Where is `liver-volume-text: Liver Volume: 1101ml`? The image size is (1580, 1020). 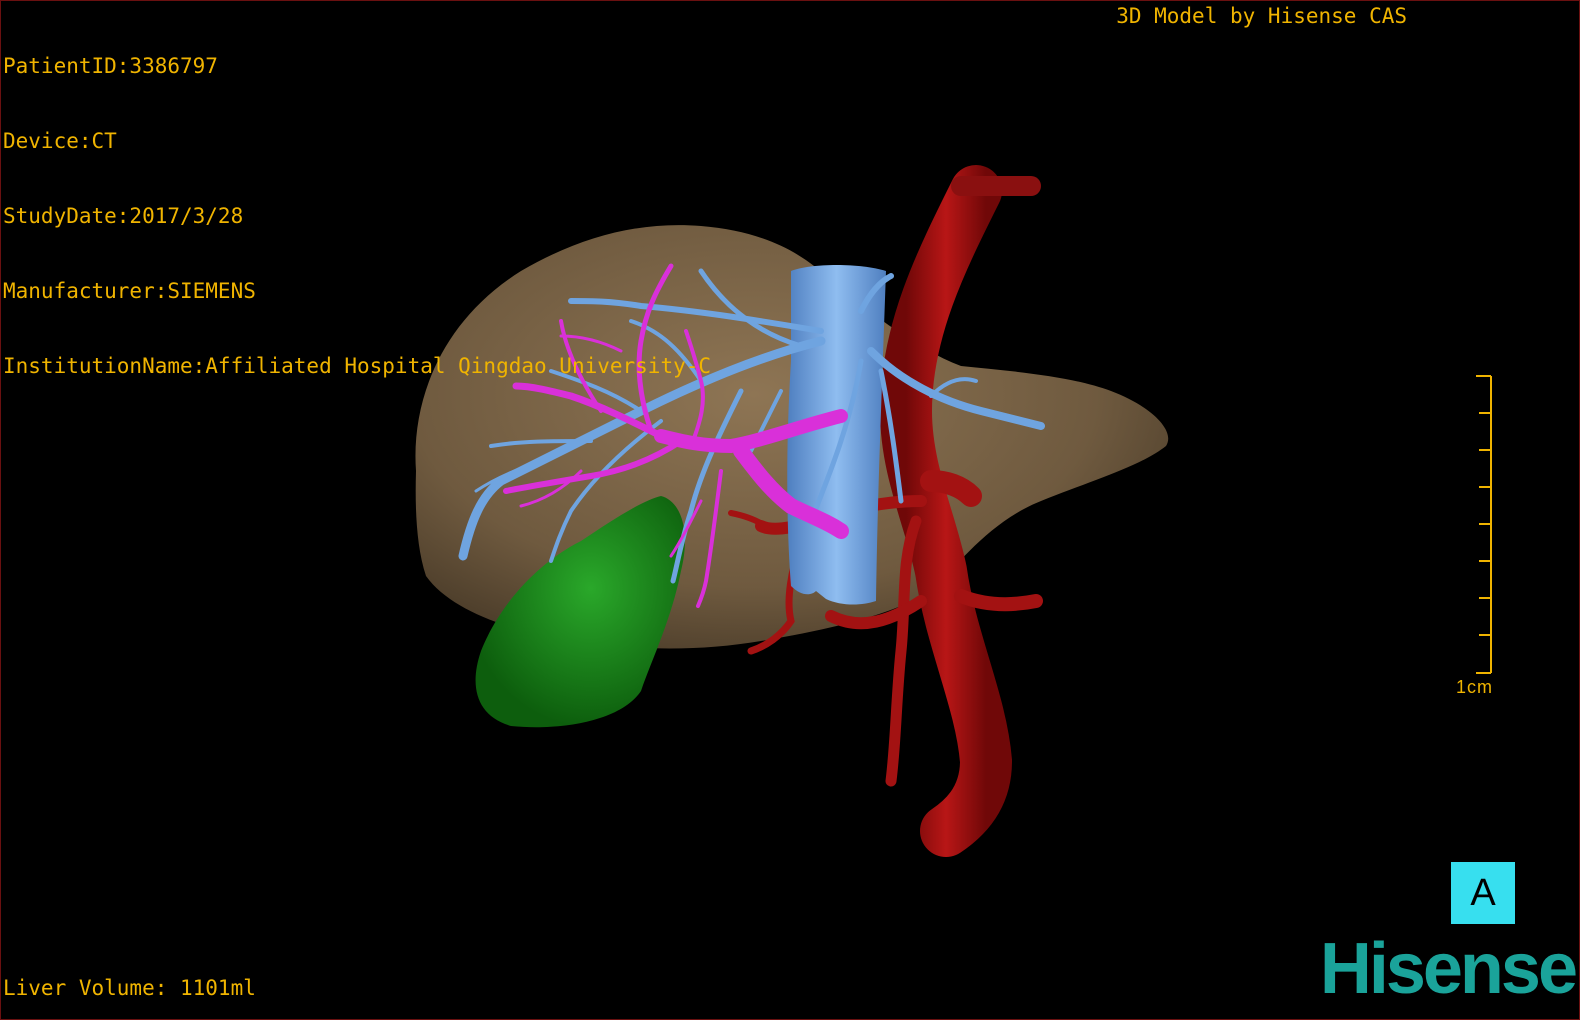 liver-volume-text: Liver Volume: 1101ml is located at coordinates (129, 988).